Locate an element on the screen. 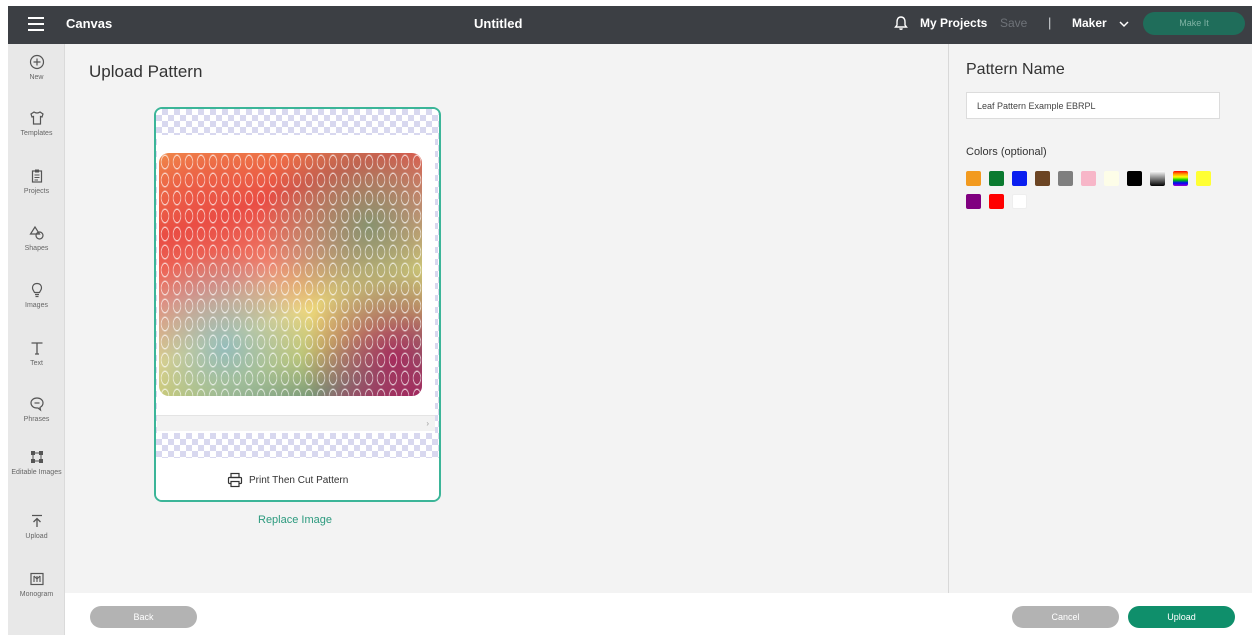 This screenshot has width=1252, height=635. app-name: Canvas is located at coordinates (89, 23).